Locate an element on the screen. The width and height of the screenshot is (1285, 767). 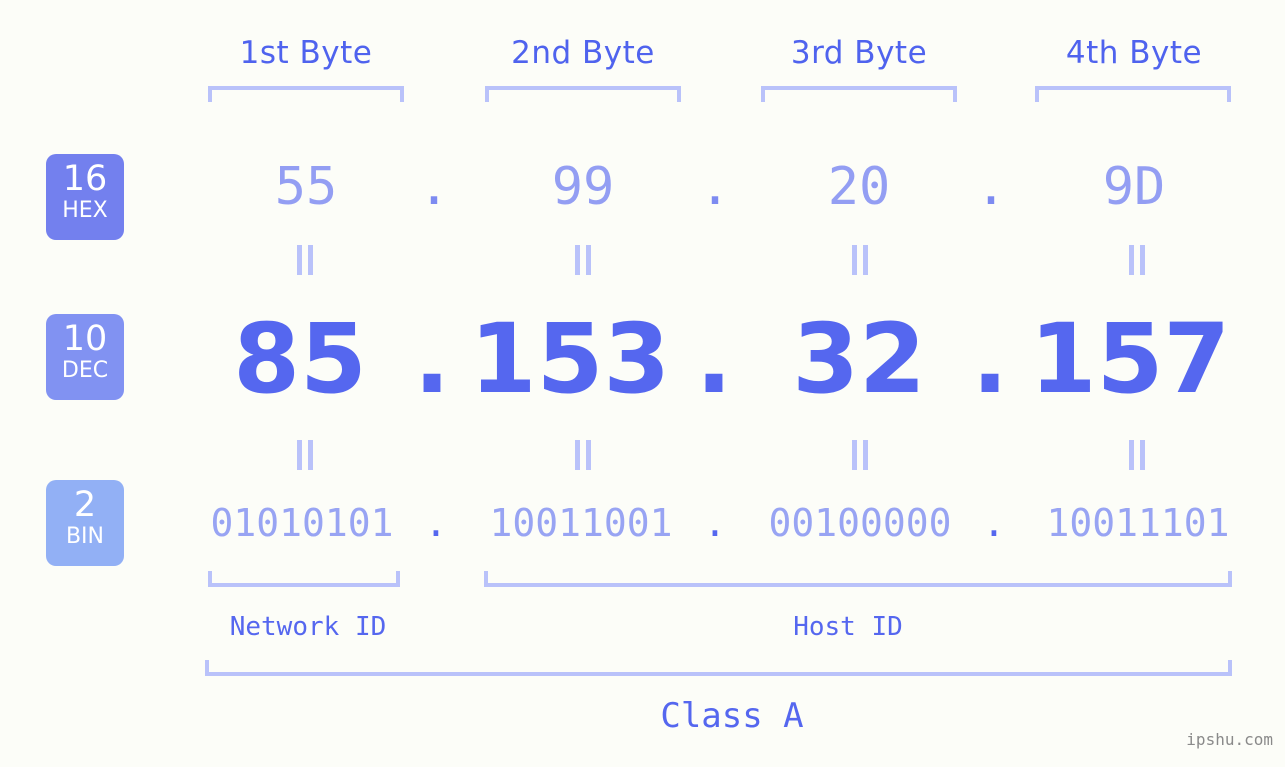
class-label: Class A is located at coordinates (732, 716).